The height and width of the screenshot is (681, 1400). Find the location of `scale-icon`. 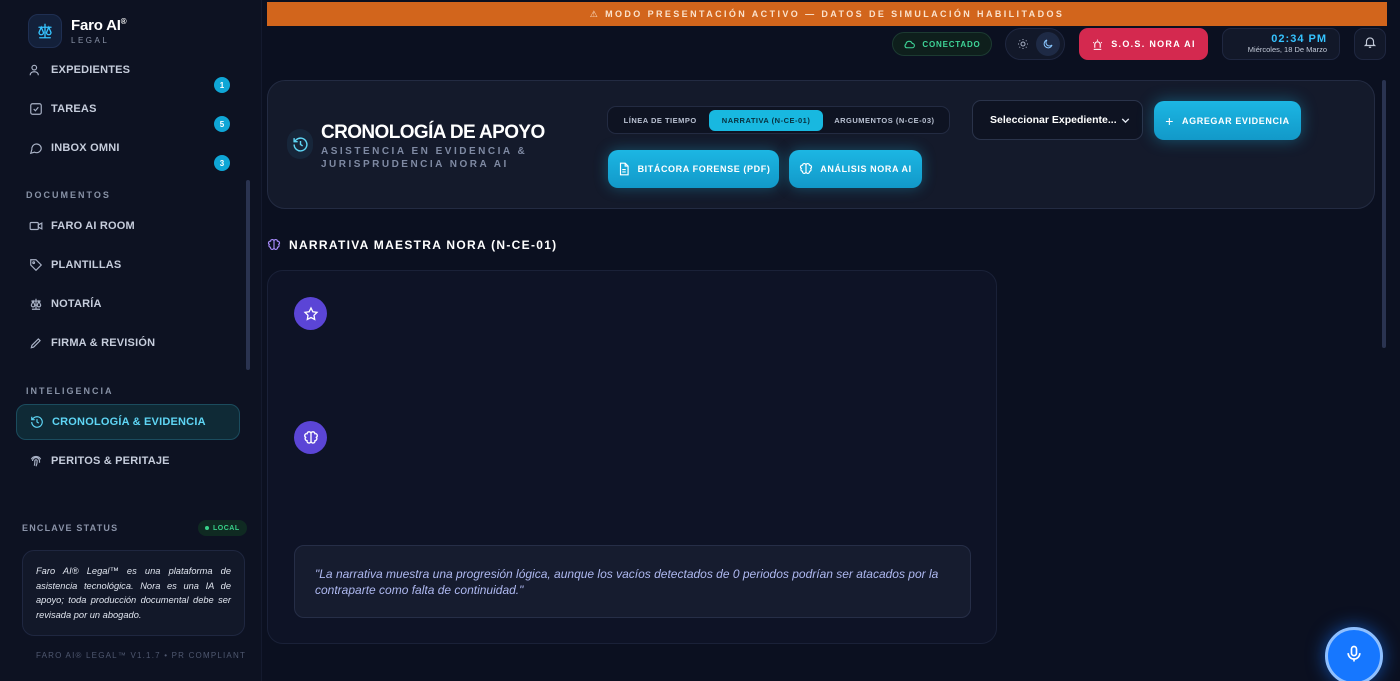

scale-icon is located at coordinates (36, 304).